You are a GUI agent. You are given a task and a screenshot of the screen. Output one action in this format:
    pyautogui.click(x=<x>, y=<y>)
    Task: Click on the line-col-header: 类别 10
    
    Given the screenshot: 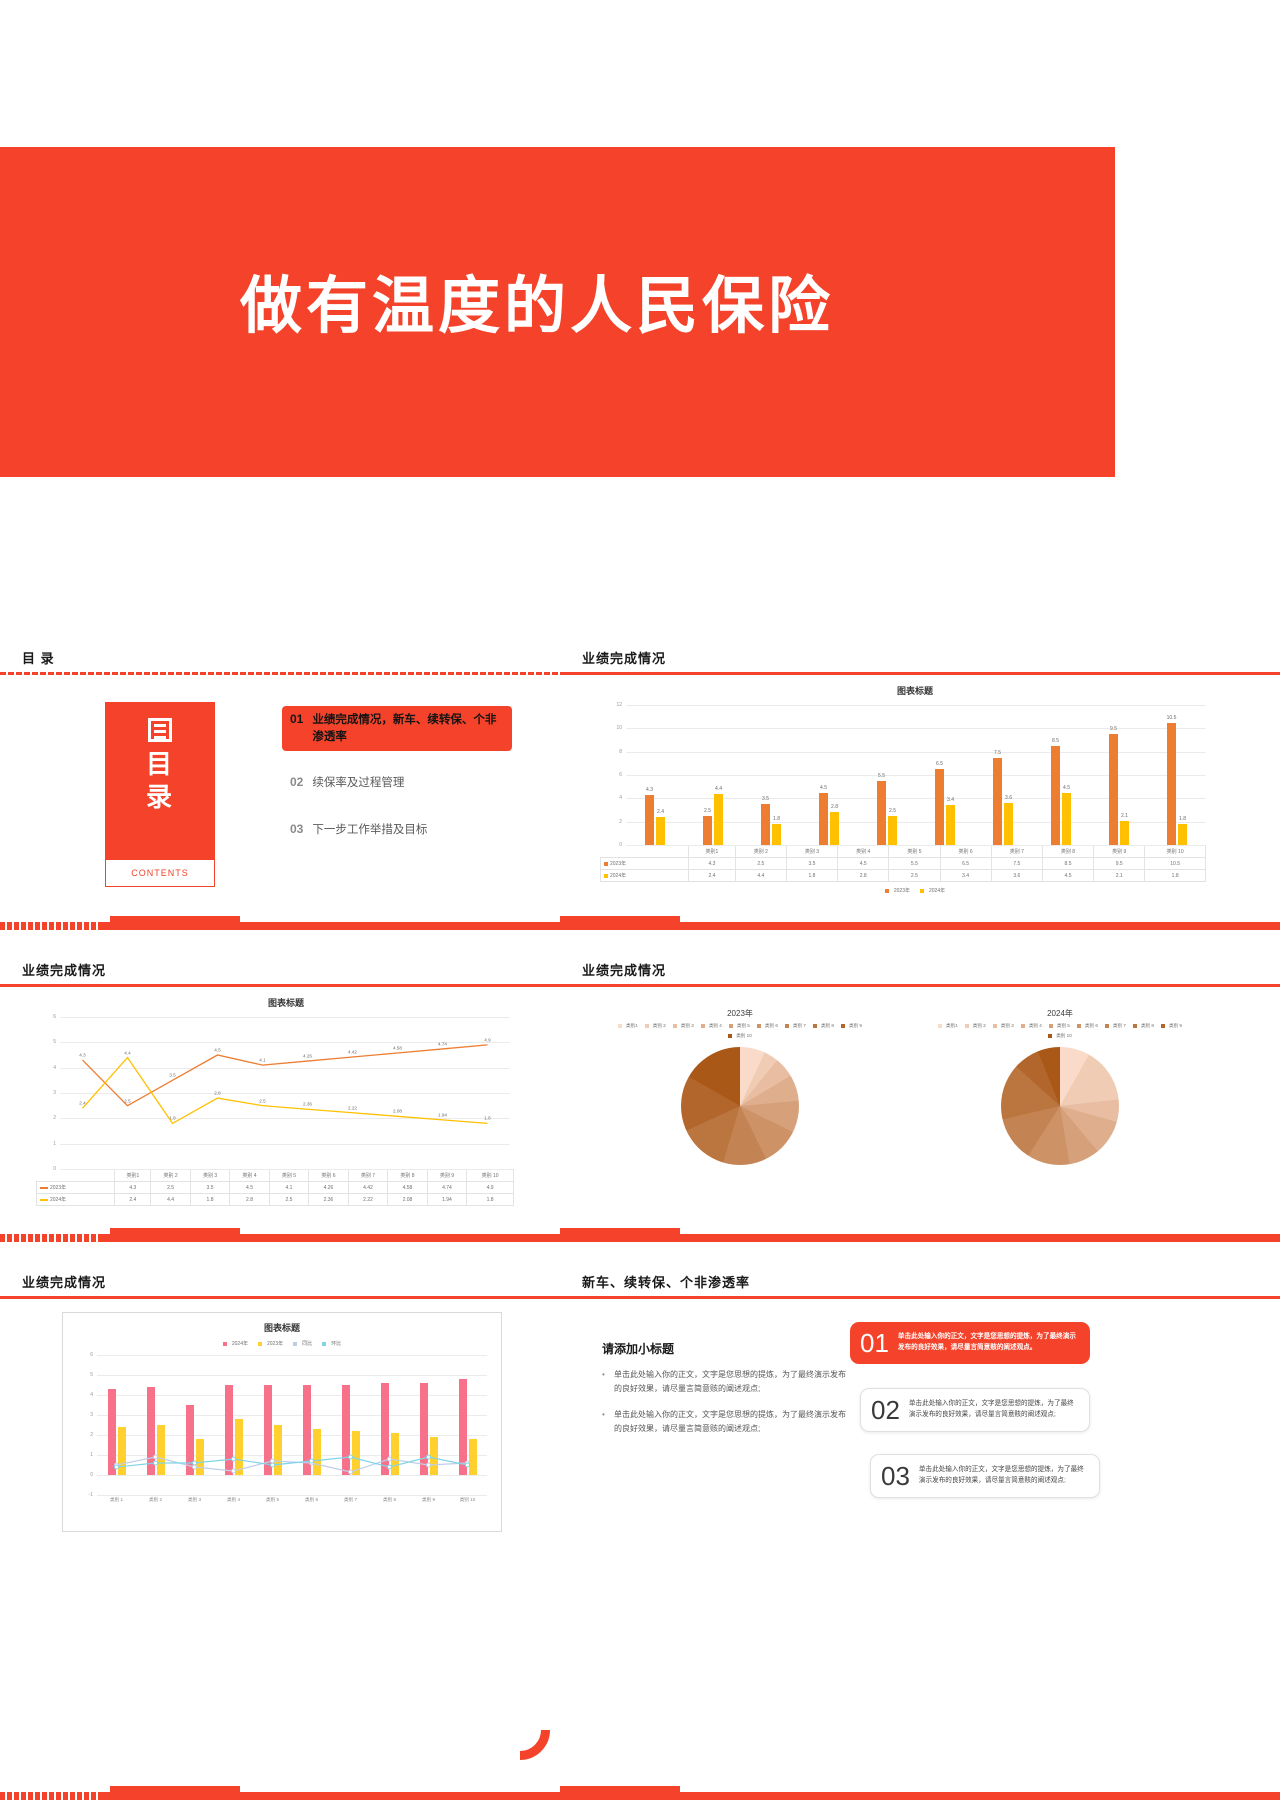 What is the action you would take?
    pyautogui.click(x=490, y=1175)
    